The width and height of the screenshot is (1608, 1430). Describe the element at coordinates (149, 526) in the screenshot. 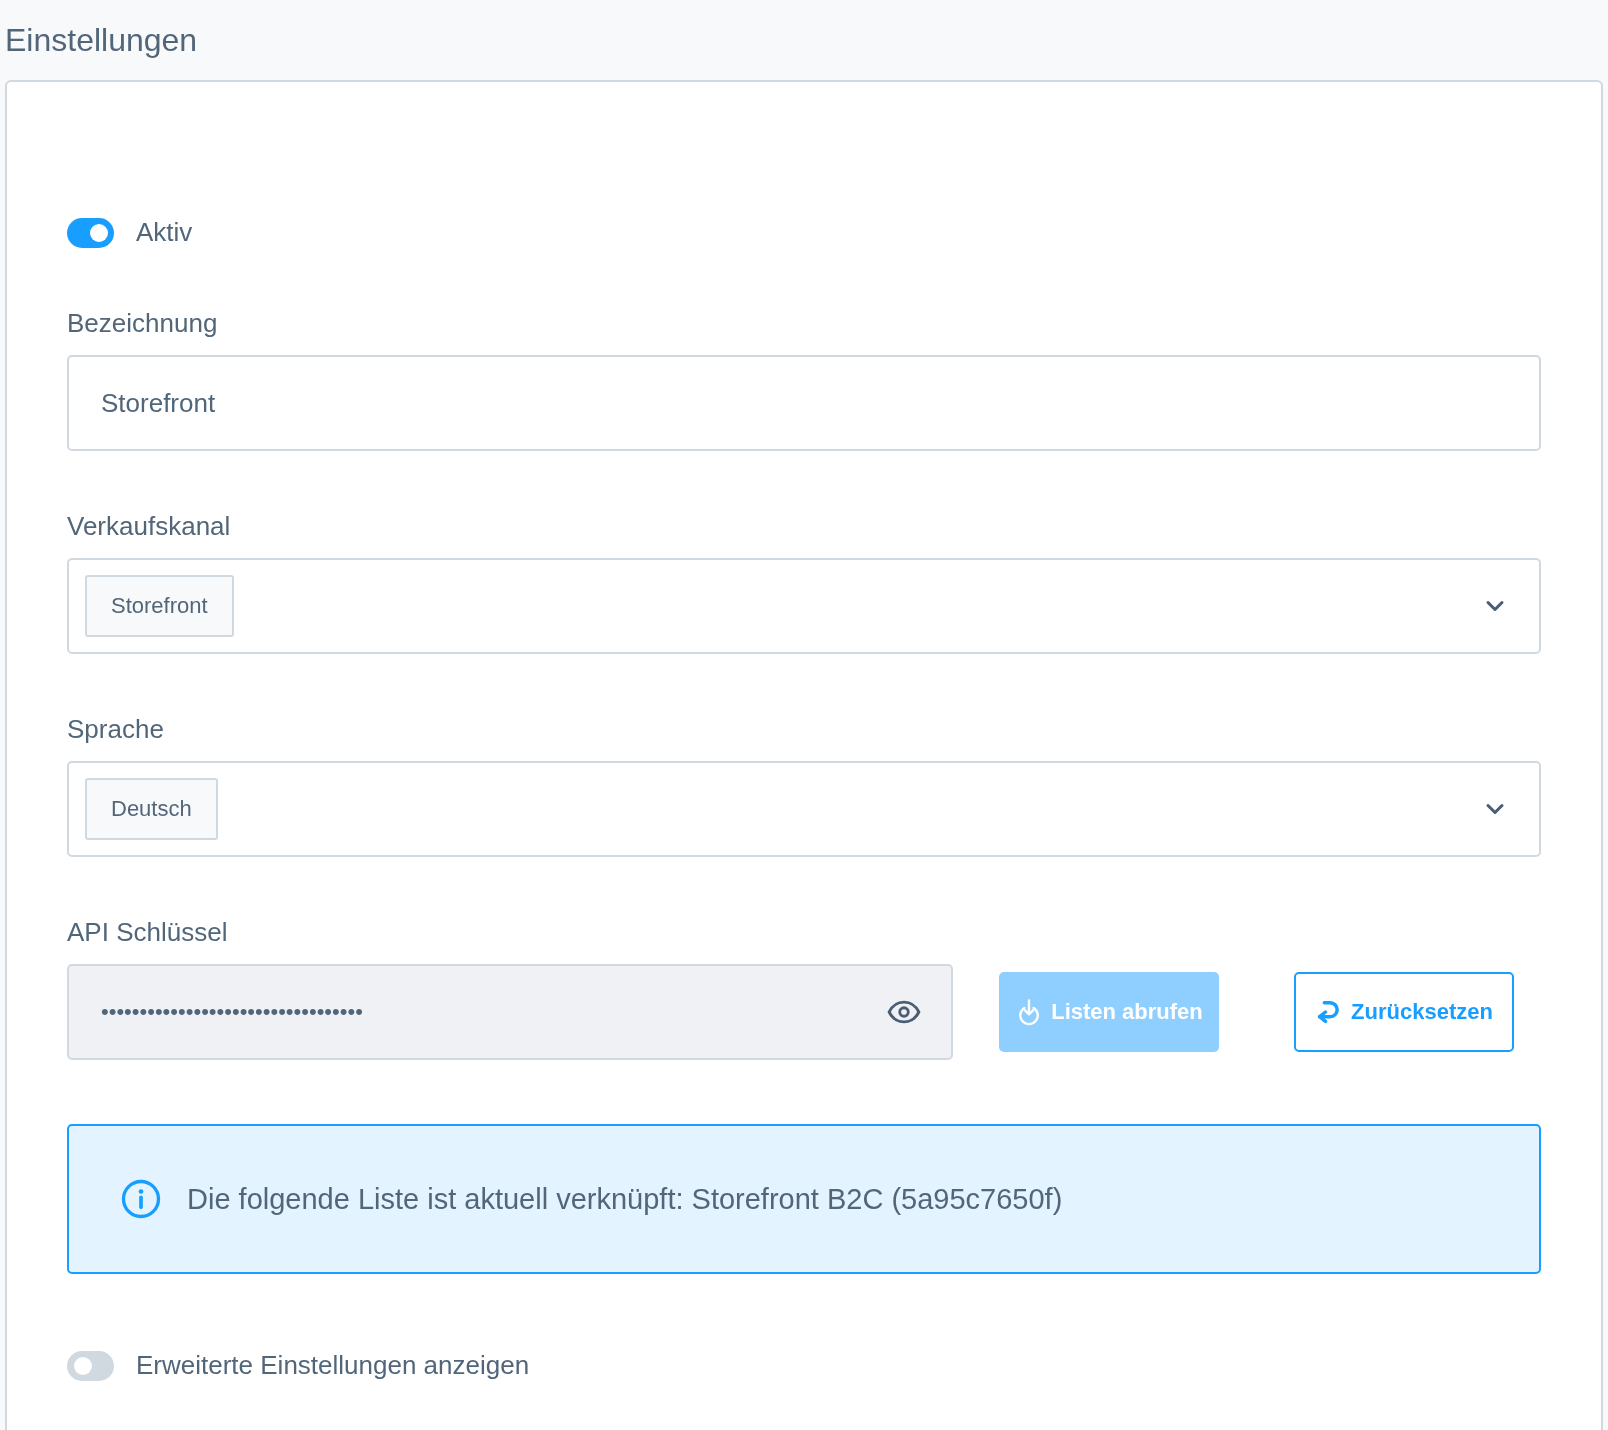

I see `field-label: Verkaufskanal` at that location.